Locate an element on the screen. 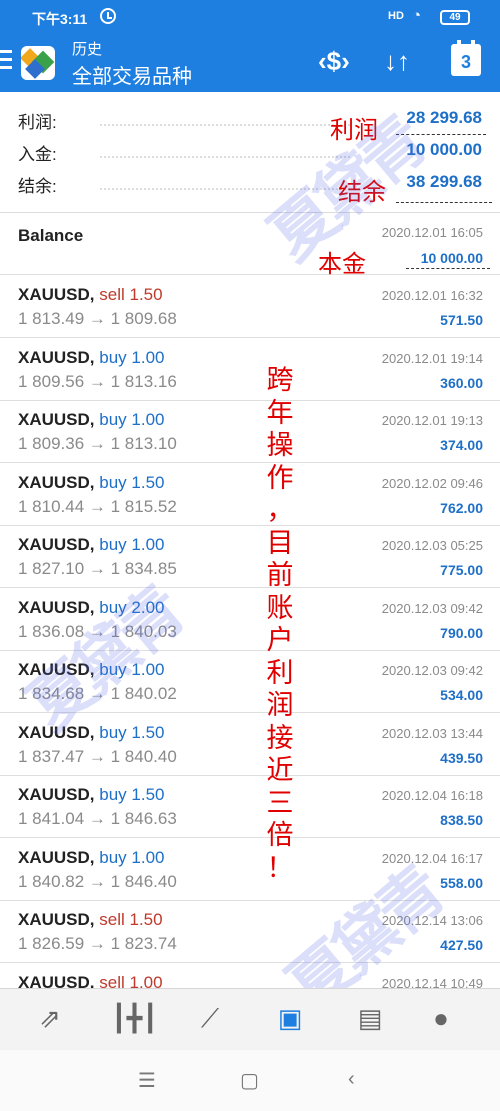 This screenshot has width=500, height=1111. annotation-char: 户 is located at coordinates (280, 640).